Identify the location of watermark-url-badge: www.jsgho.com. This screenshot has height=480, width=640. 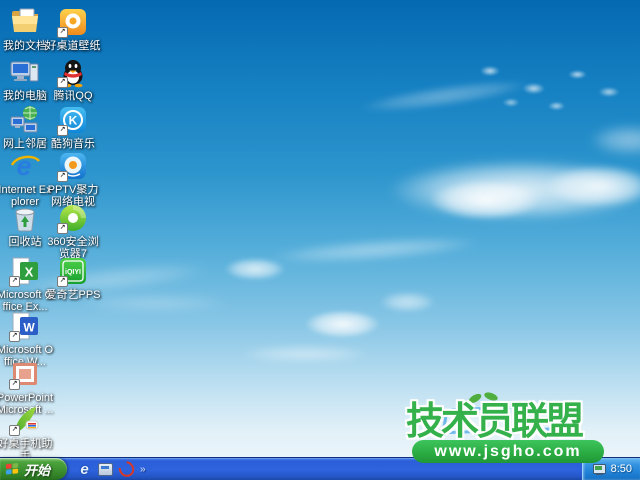
(508, 451).